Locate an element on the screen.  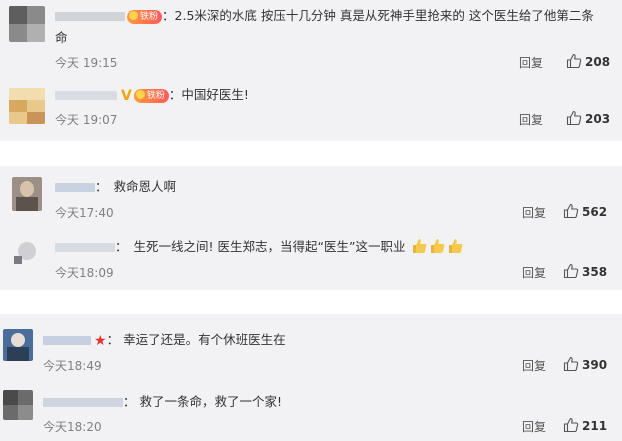
comment-line: ：救了一条命，救了一个家! is located at coordinates (162, 402).